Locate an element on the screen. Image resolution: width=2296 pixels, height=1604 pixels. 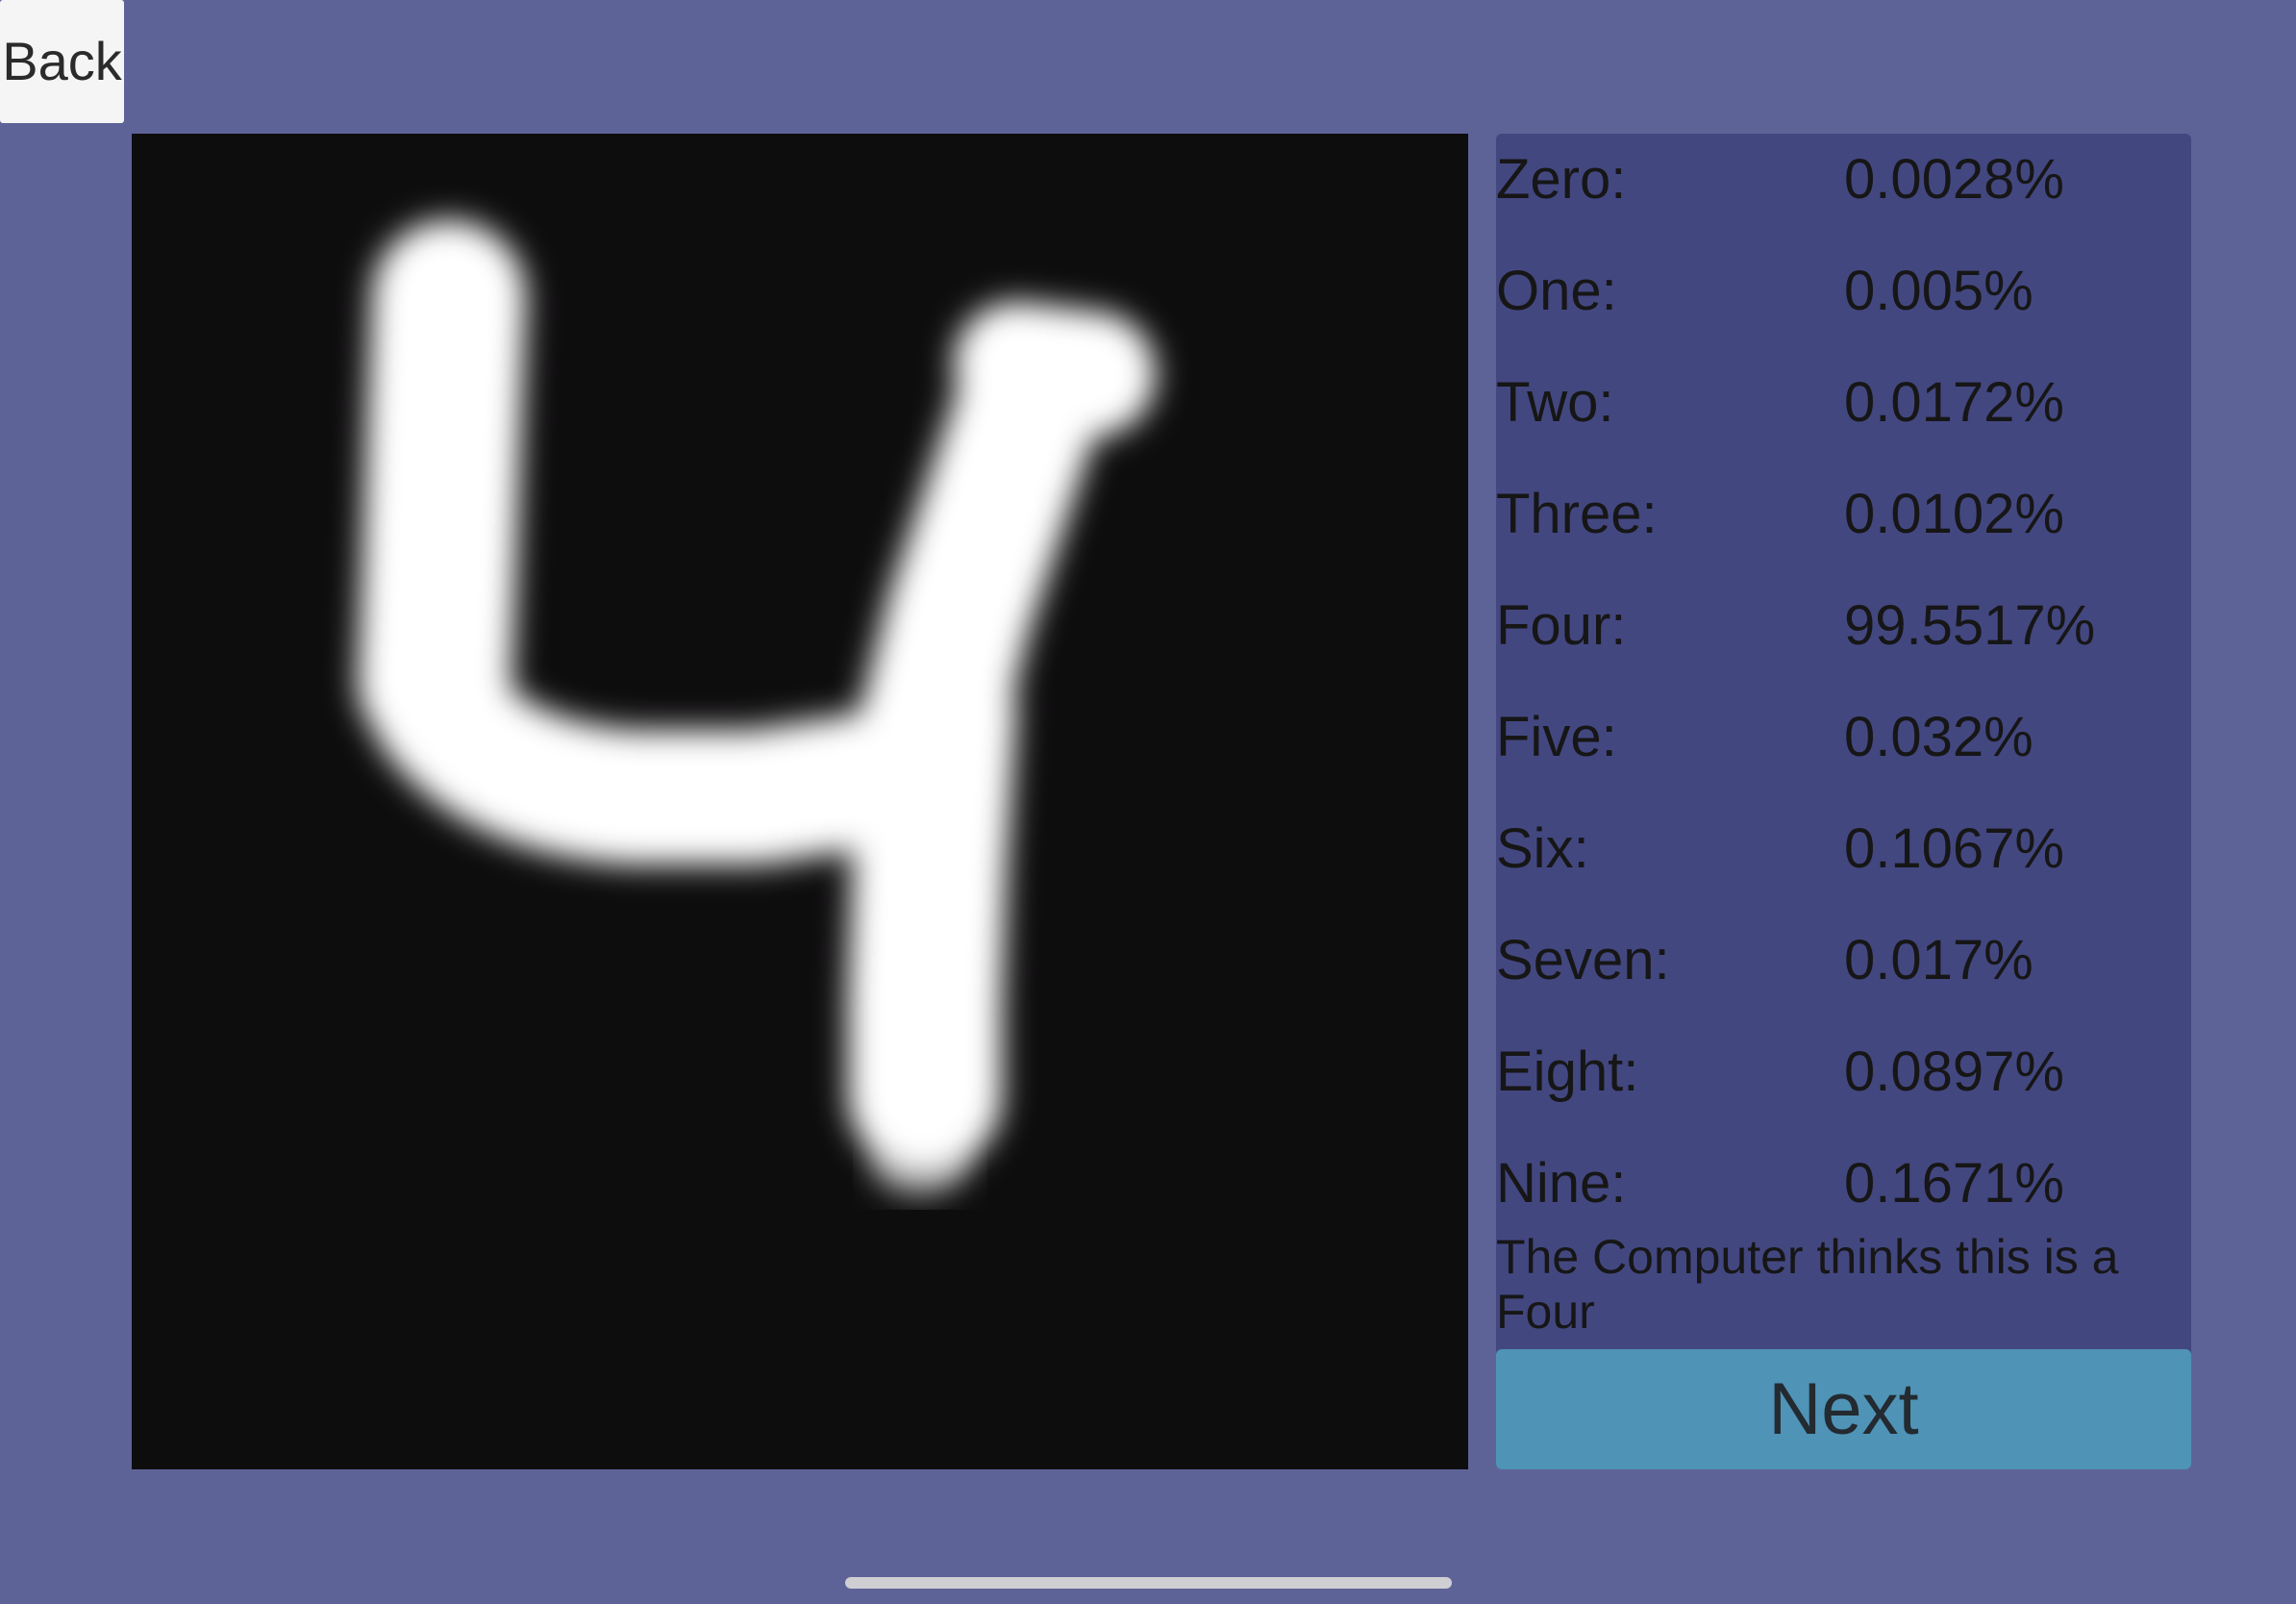
prob-label: Seven: is located at coordinates (1583, 960).